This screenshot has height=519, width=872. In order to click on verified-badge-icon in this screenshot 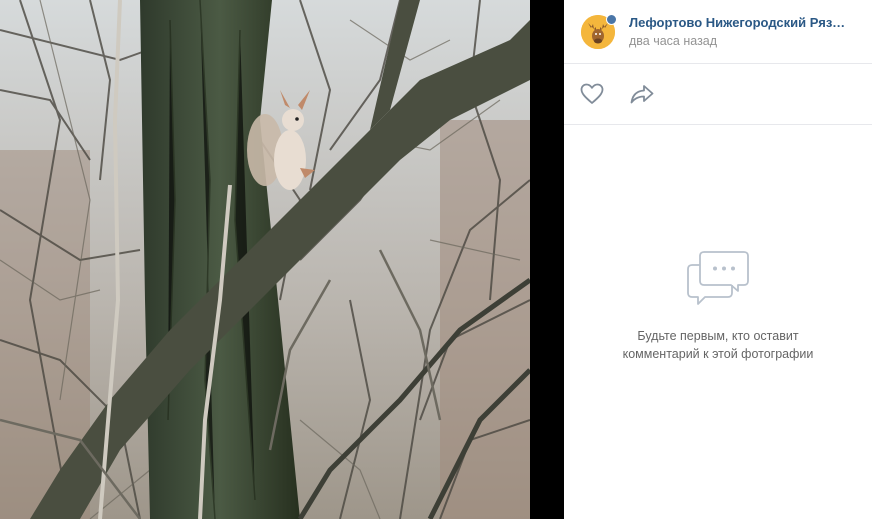, I will do `click(611, 19)`.